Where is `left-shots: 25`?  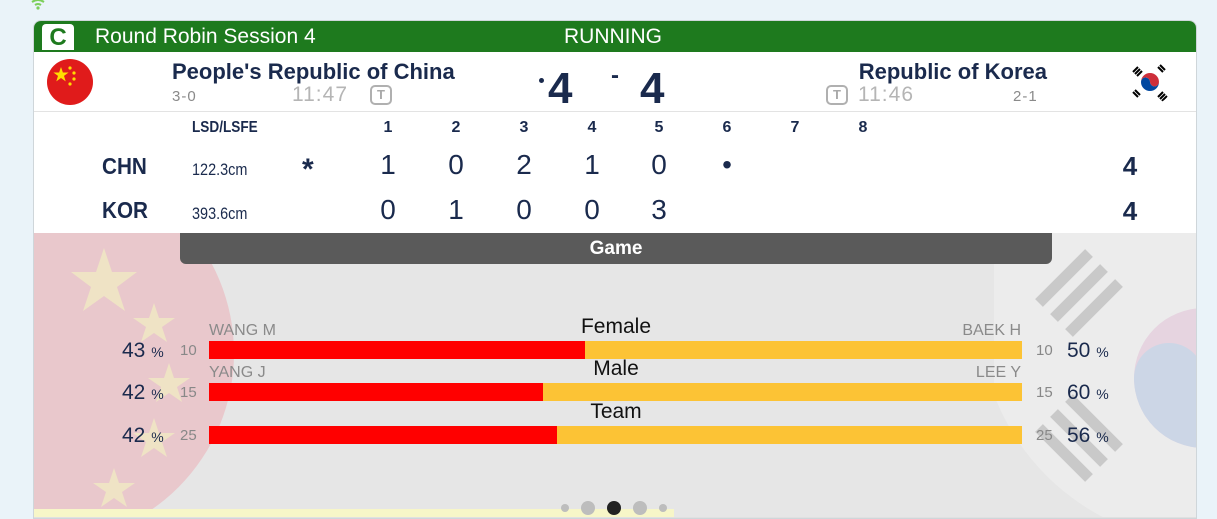
left-shots: 25 is located at coordinates (188, 435).